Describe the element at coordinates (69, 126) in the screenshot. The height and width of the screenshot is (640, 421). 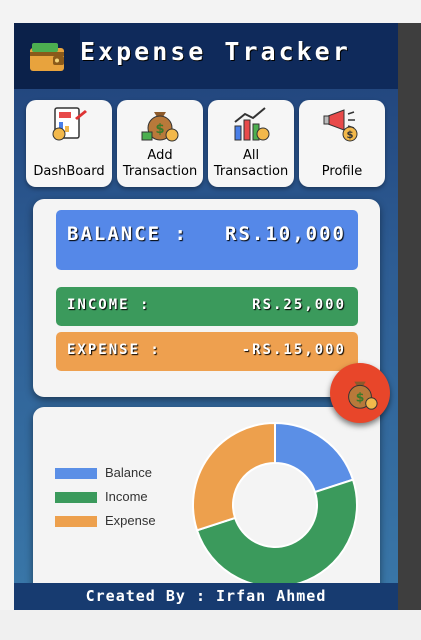
I see `dashboard-icon` at that location.